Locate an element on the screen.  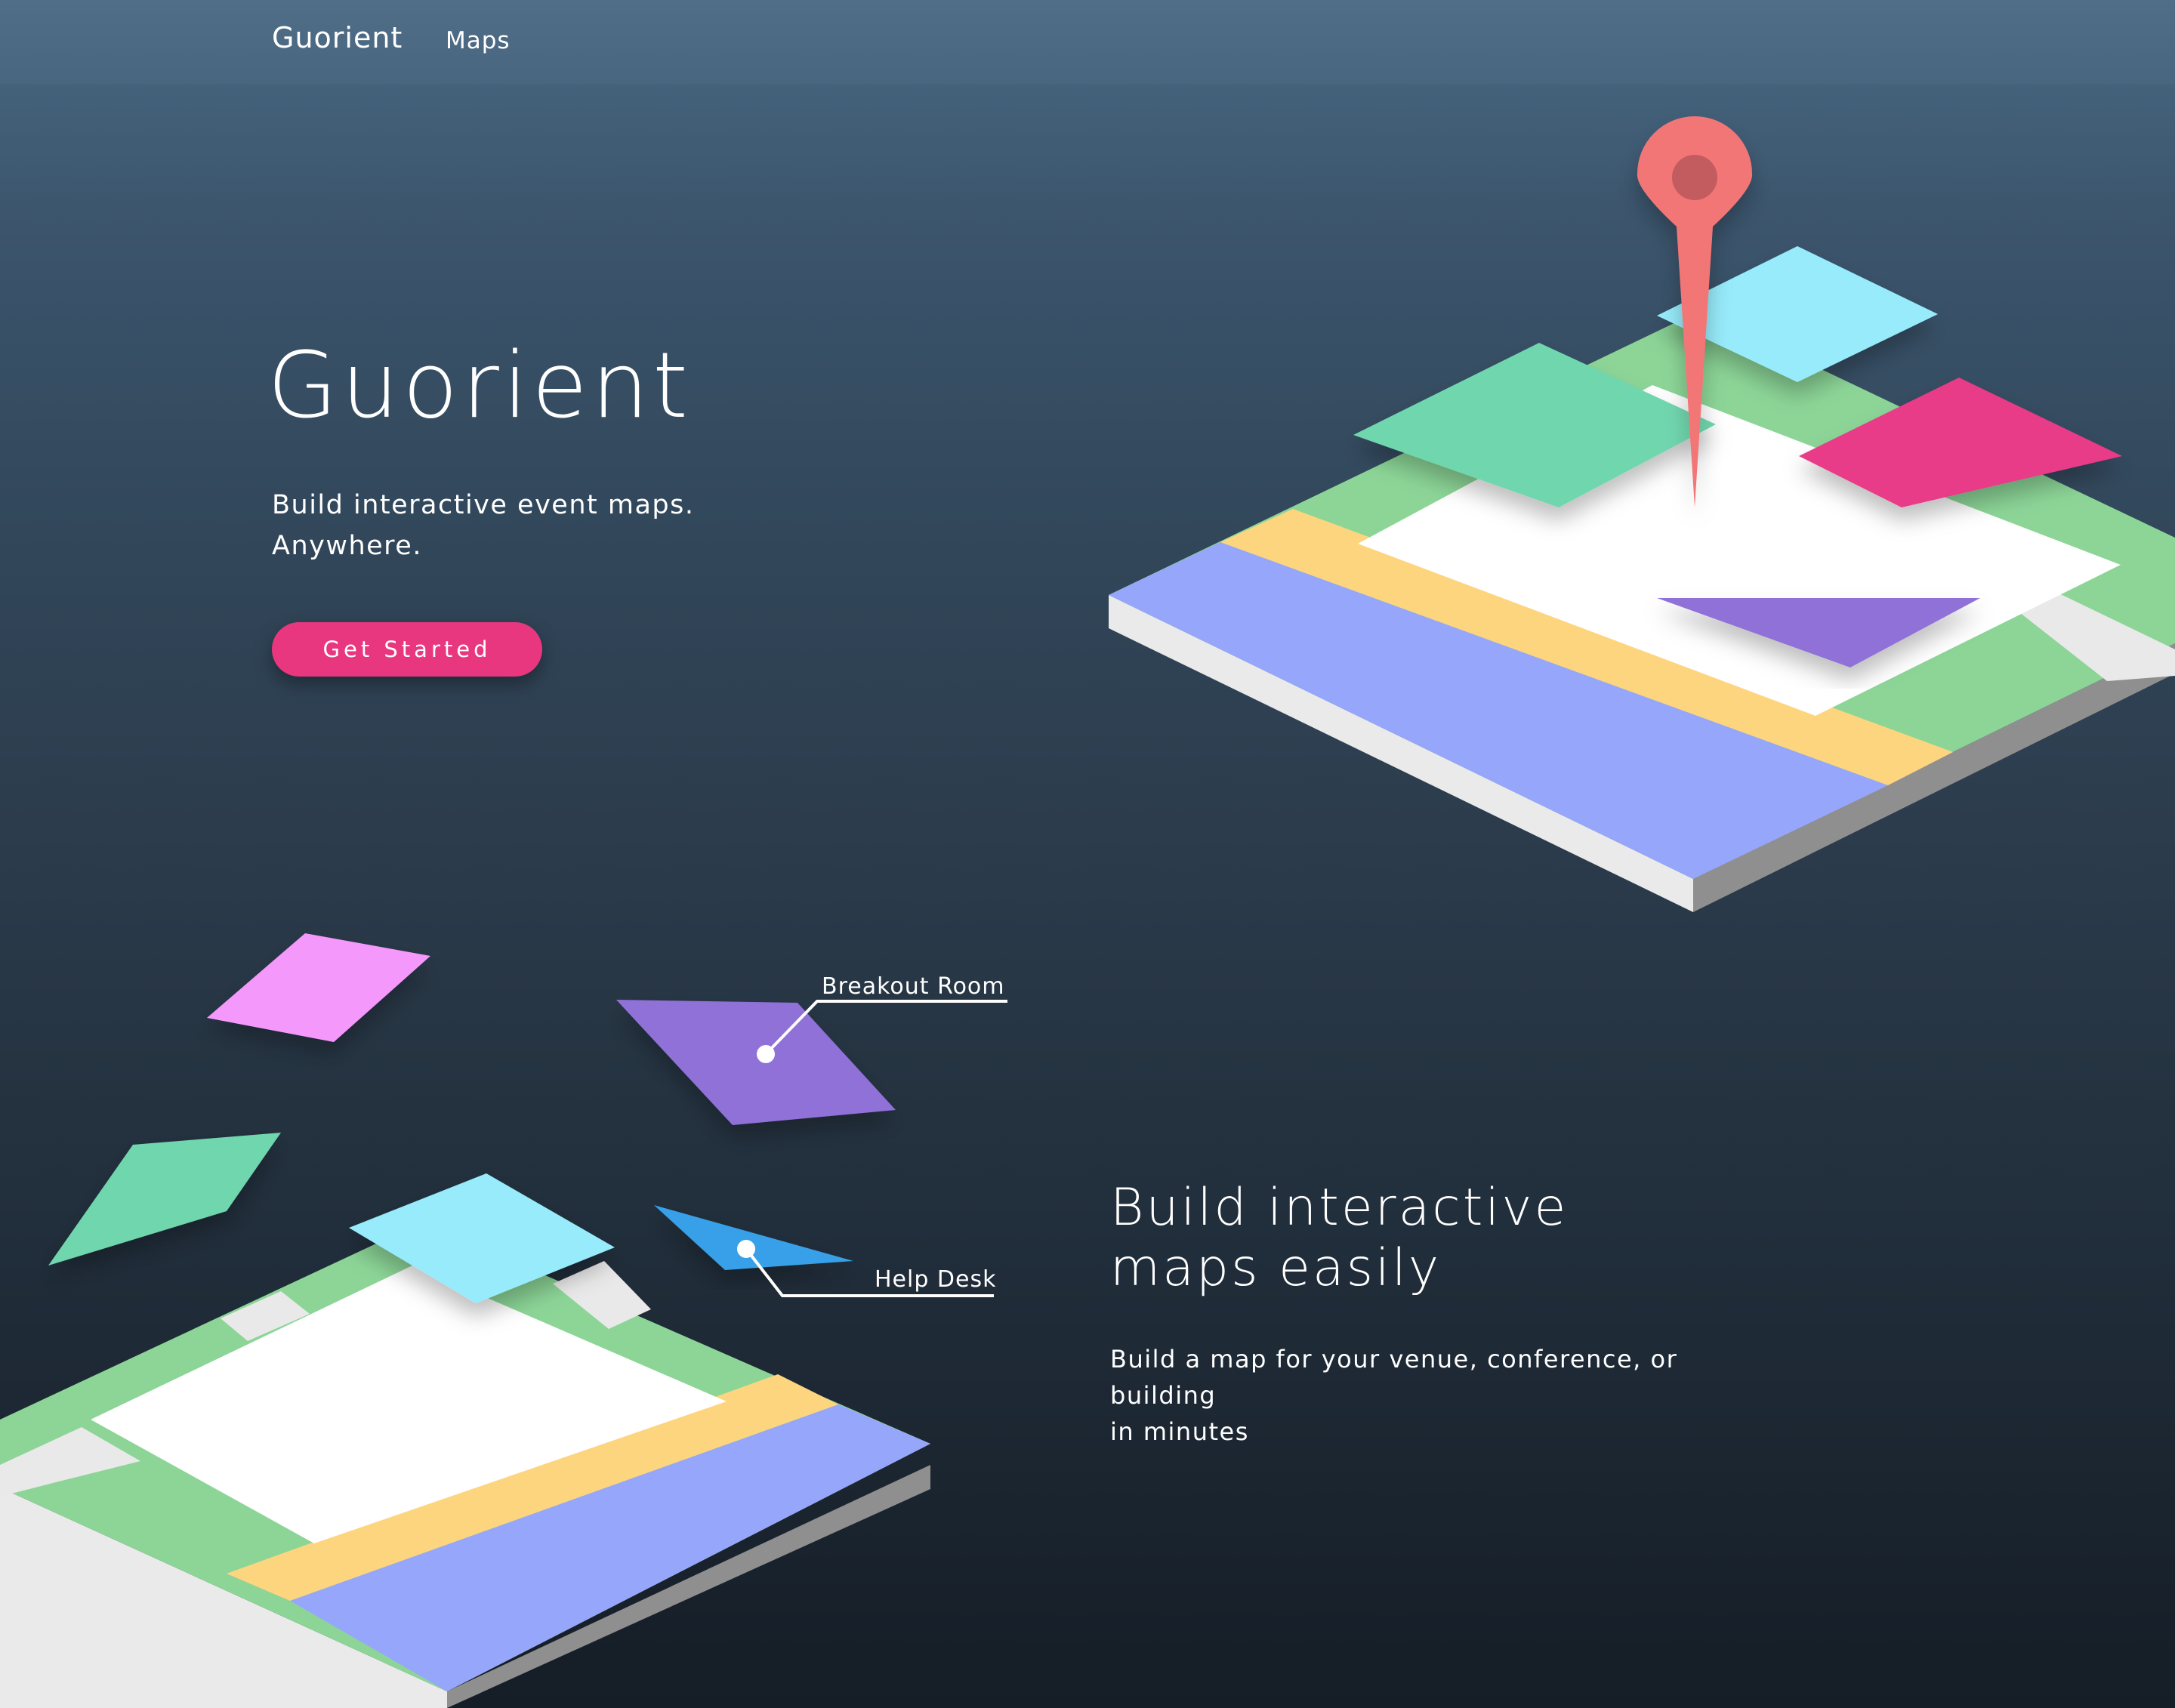
breakout-room-marker is located at coordinates (766, 1054).